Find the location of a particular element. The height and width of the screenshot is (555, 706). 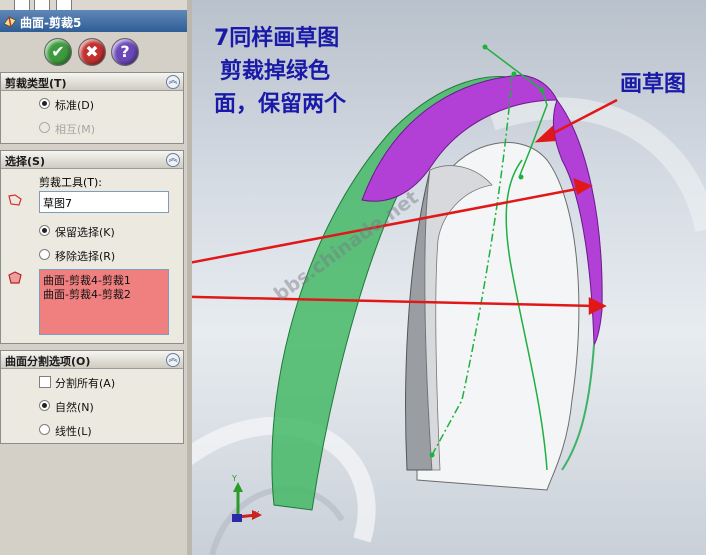

help-button: ? is located at coordinates (125, 52).